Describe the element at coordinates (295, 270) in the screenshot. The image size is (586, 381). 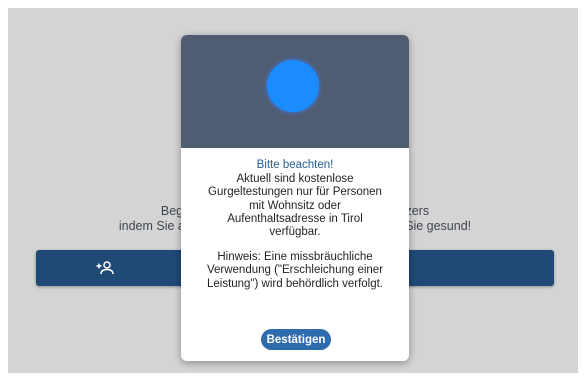
I see `hint-line: Verwendung ("Erschleichung einer` at that location.